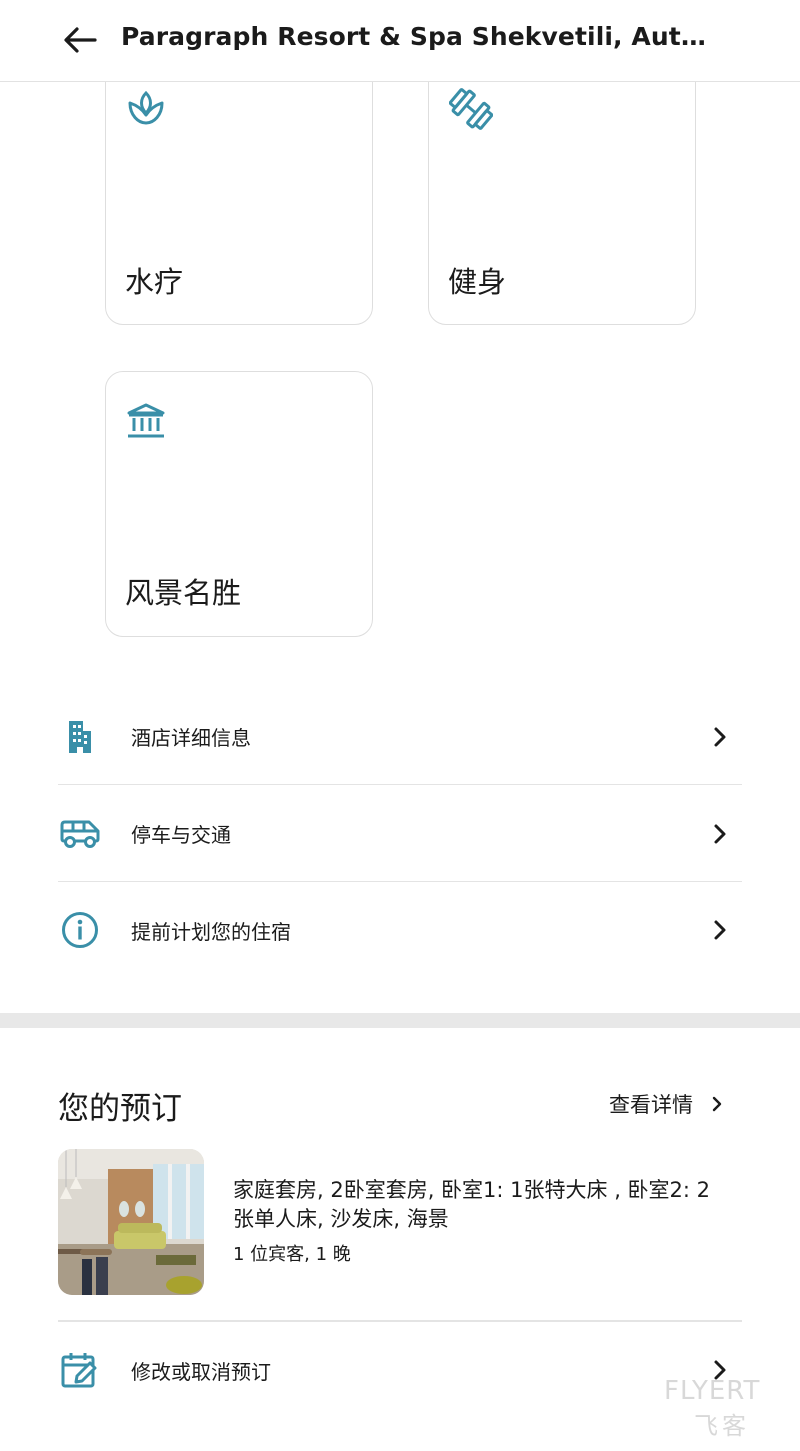 The height and width of the screenshot is (1451, 800). I want to click on amenity-label: 健身, so click(477, 282).